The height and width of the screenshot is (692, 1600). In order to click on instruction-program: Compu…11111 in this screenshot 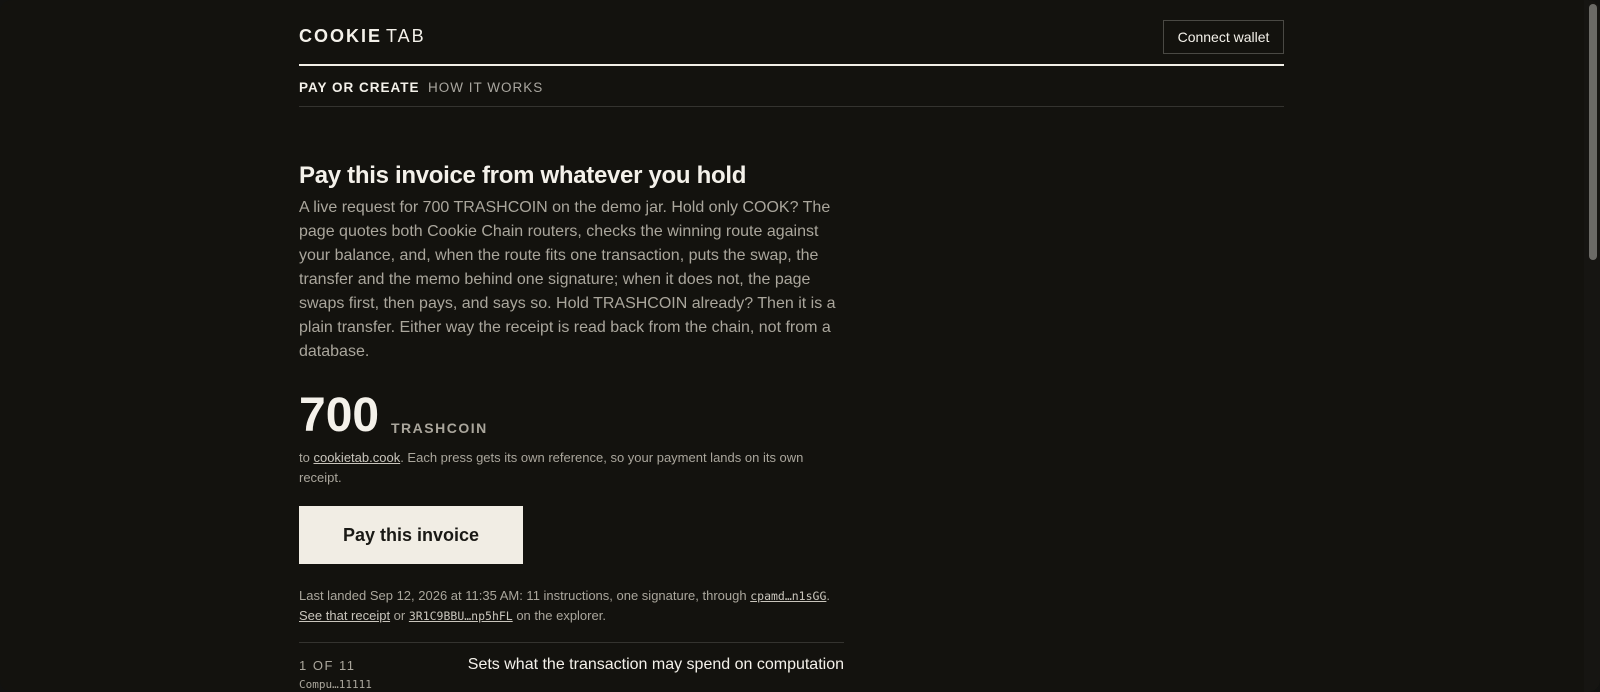, I will do `click(335, 684)`.